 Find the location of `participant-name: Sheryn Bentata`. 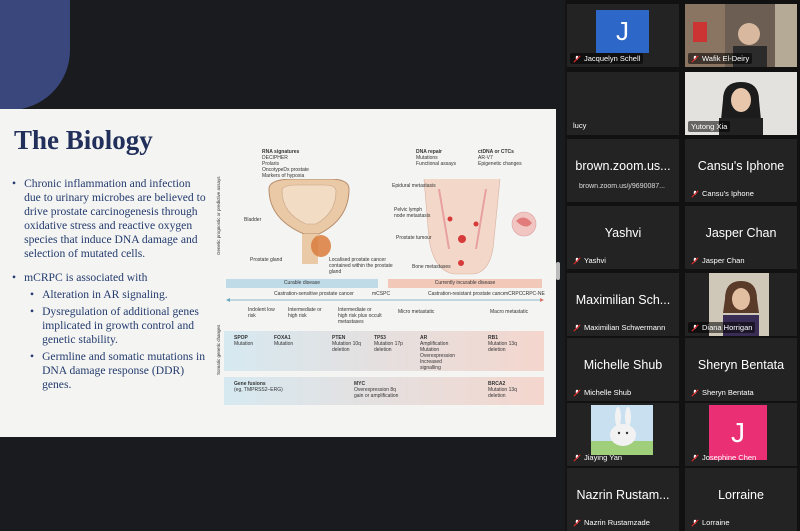

participant-name: Sheryn Bentata is located at coordinates (728, 392).